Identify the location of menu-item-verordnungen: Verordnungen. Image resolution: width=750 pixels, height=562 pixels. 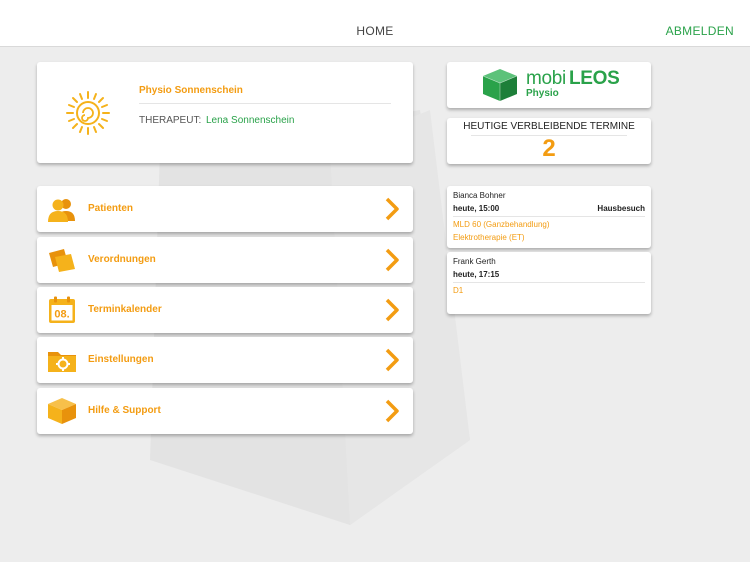
(225, 260).